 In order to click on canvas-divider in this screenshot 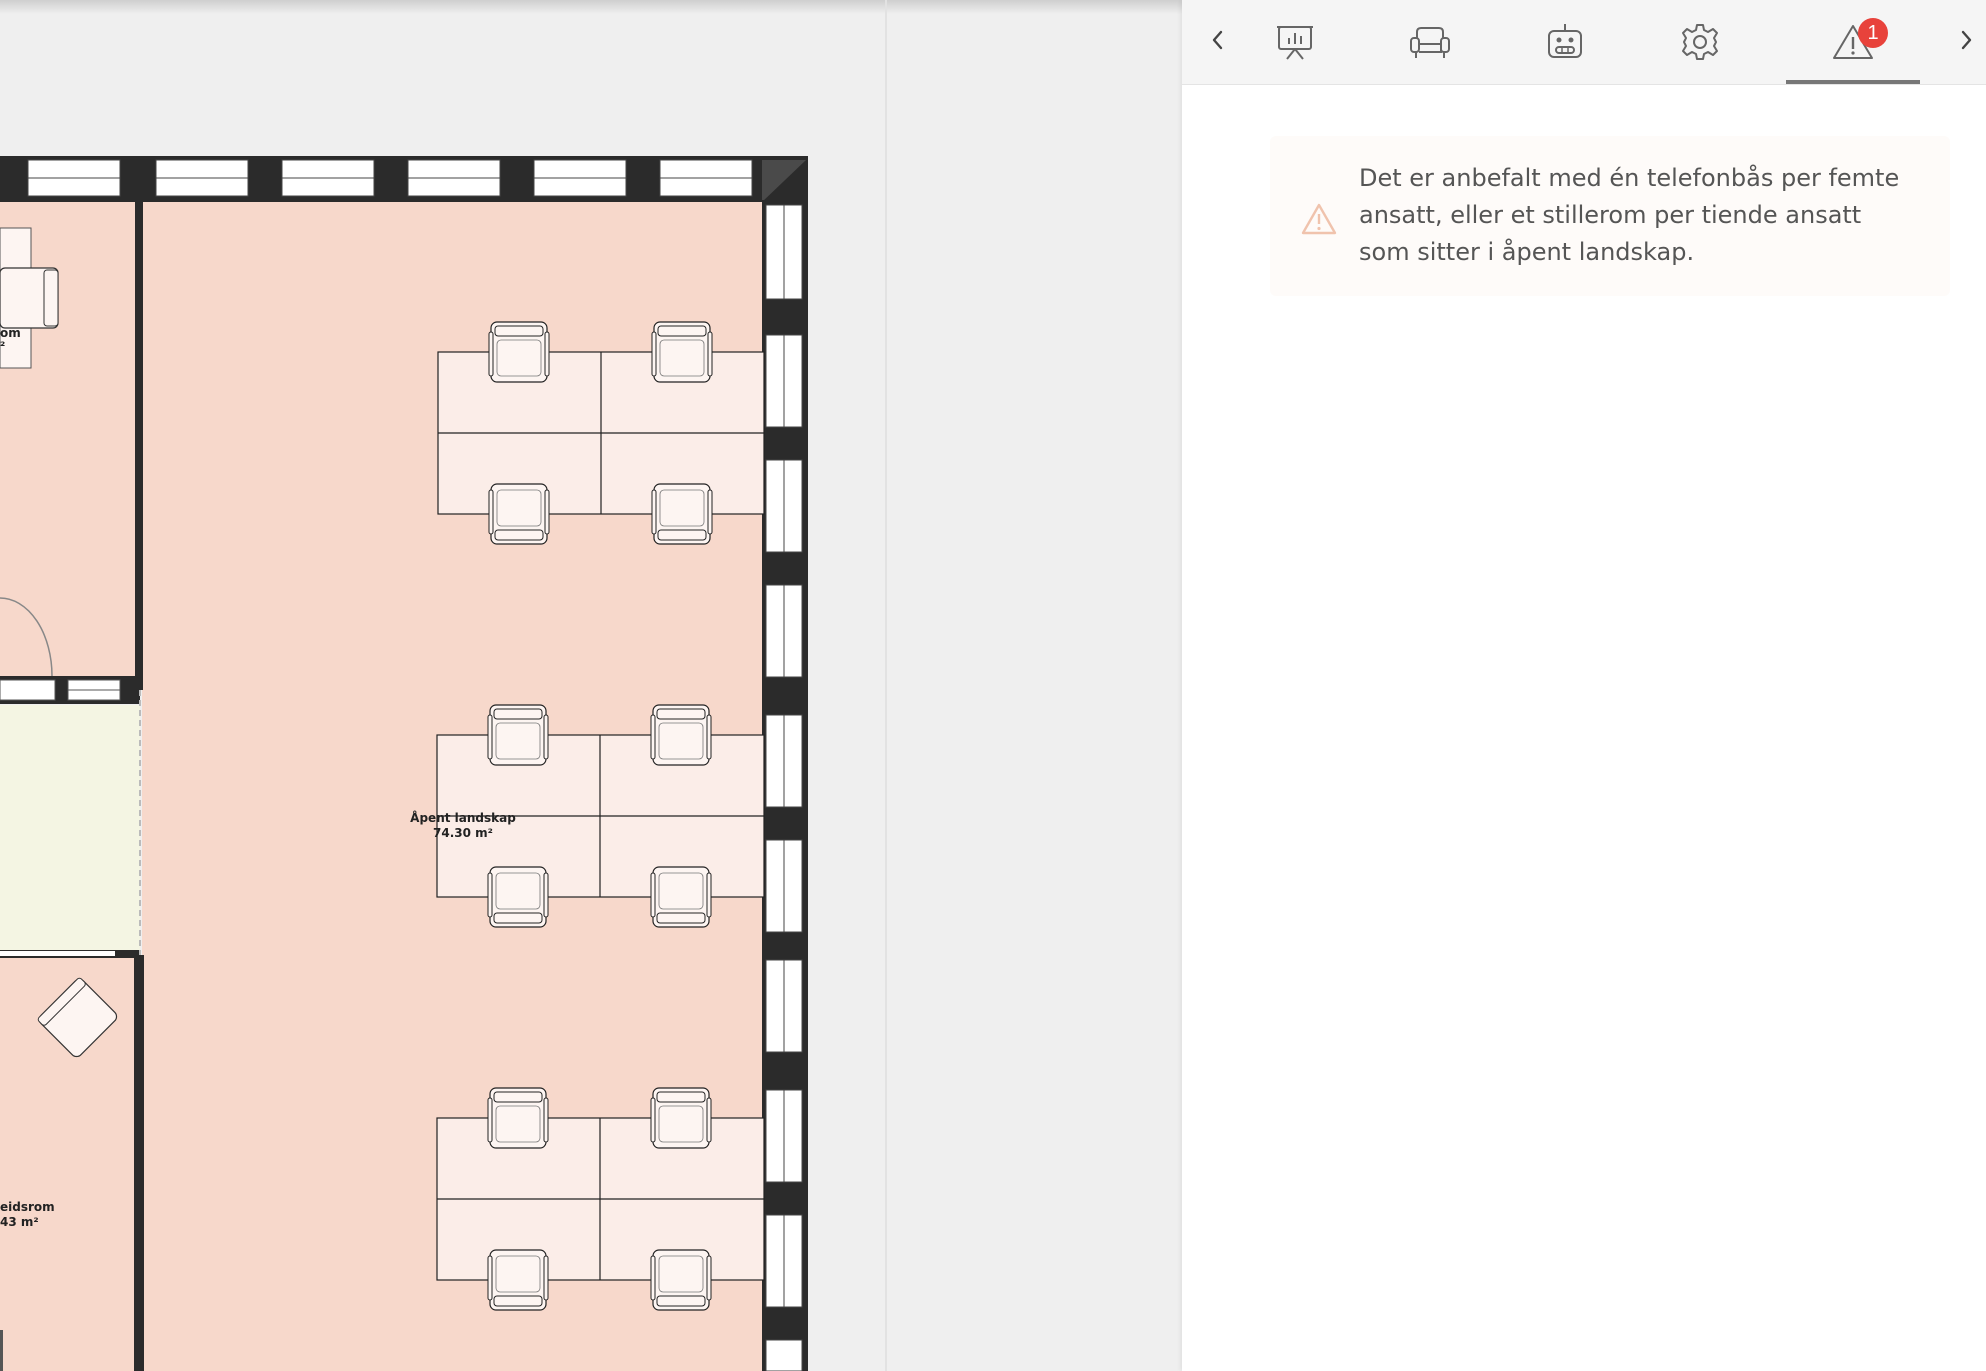, I will do `click(886, 685)`.